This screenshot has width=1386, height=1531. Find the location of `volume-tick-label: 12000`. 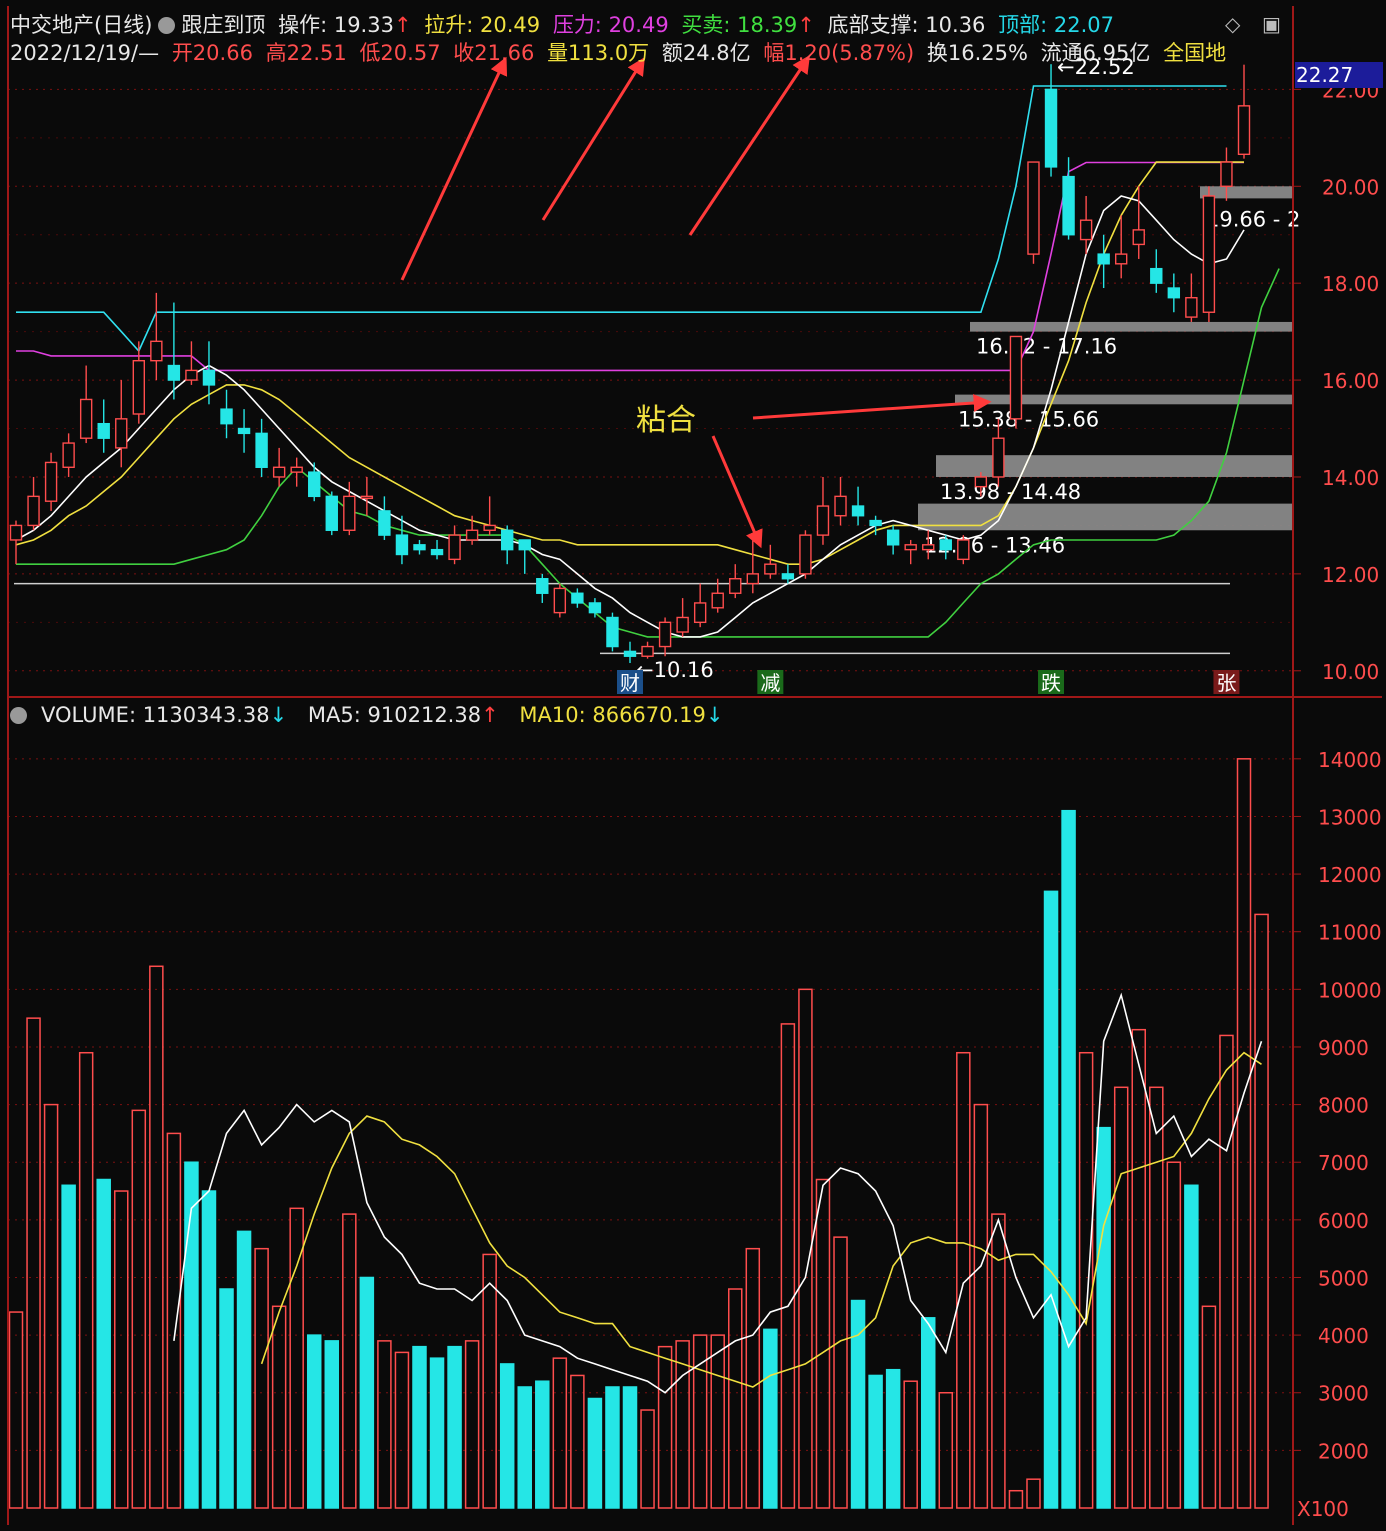

volume-tick-label: 12000 is located at coordinates (1350, 875).